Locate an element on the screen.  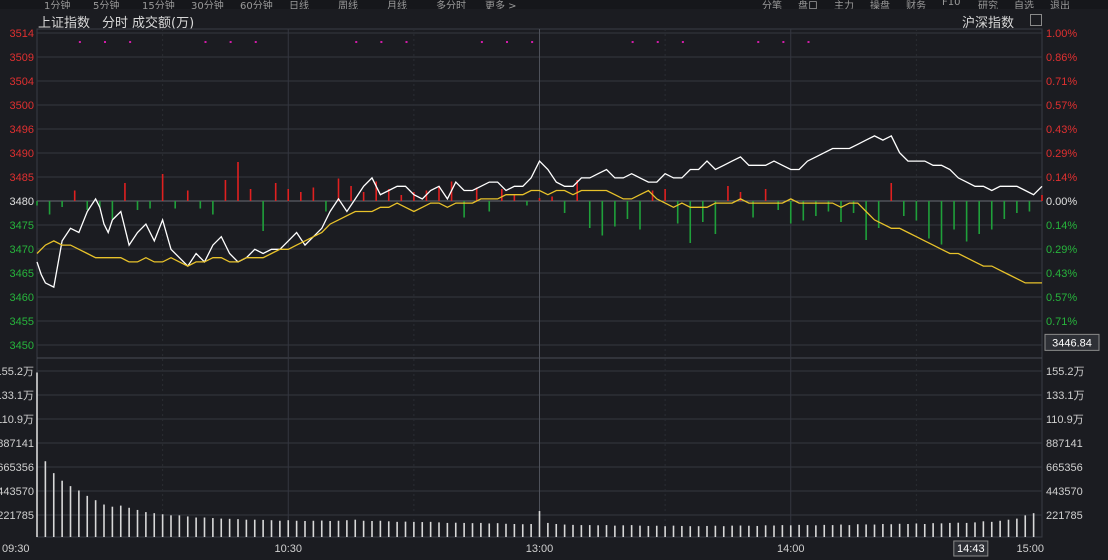
time-tick-label: 13:00 is located at coordinates (540, 549).